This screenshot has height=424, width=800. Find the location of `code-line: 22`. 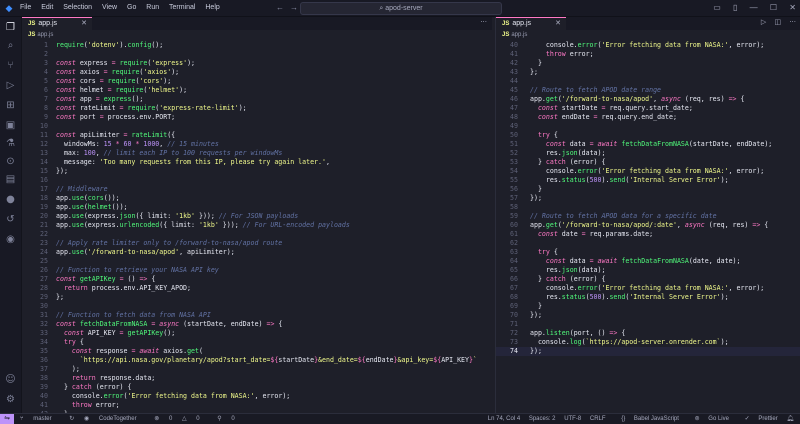

code-line: 22 is located at coordinates (257, 234).